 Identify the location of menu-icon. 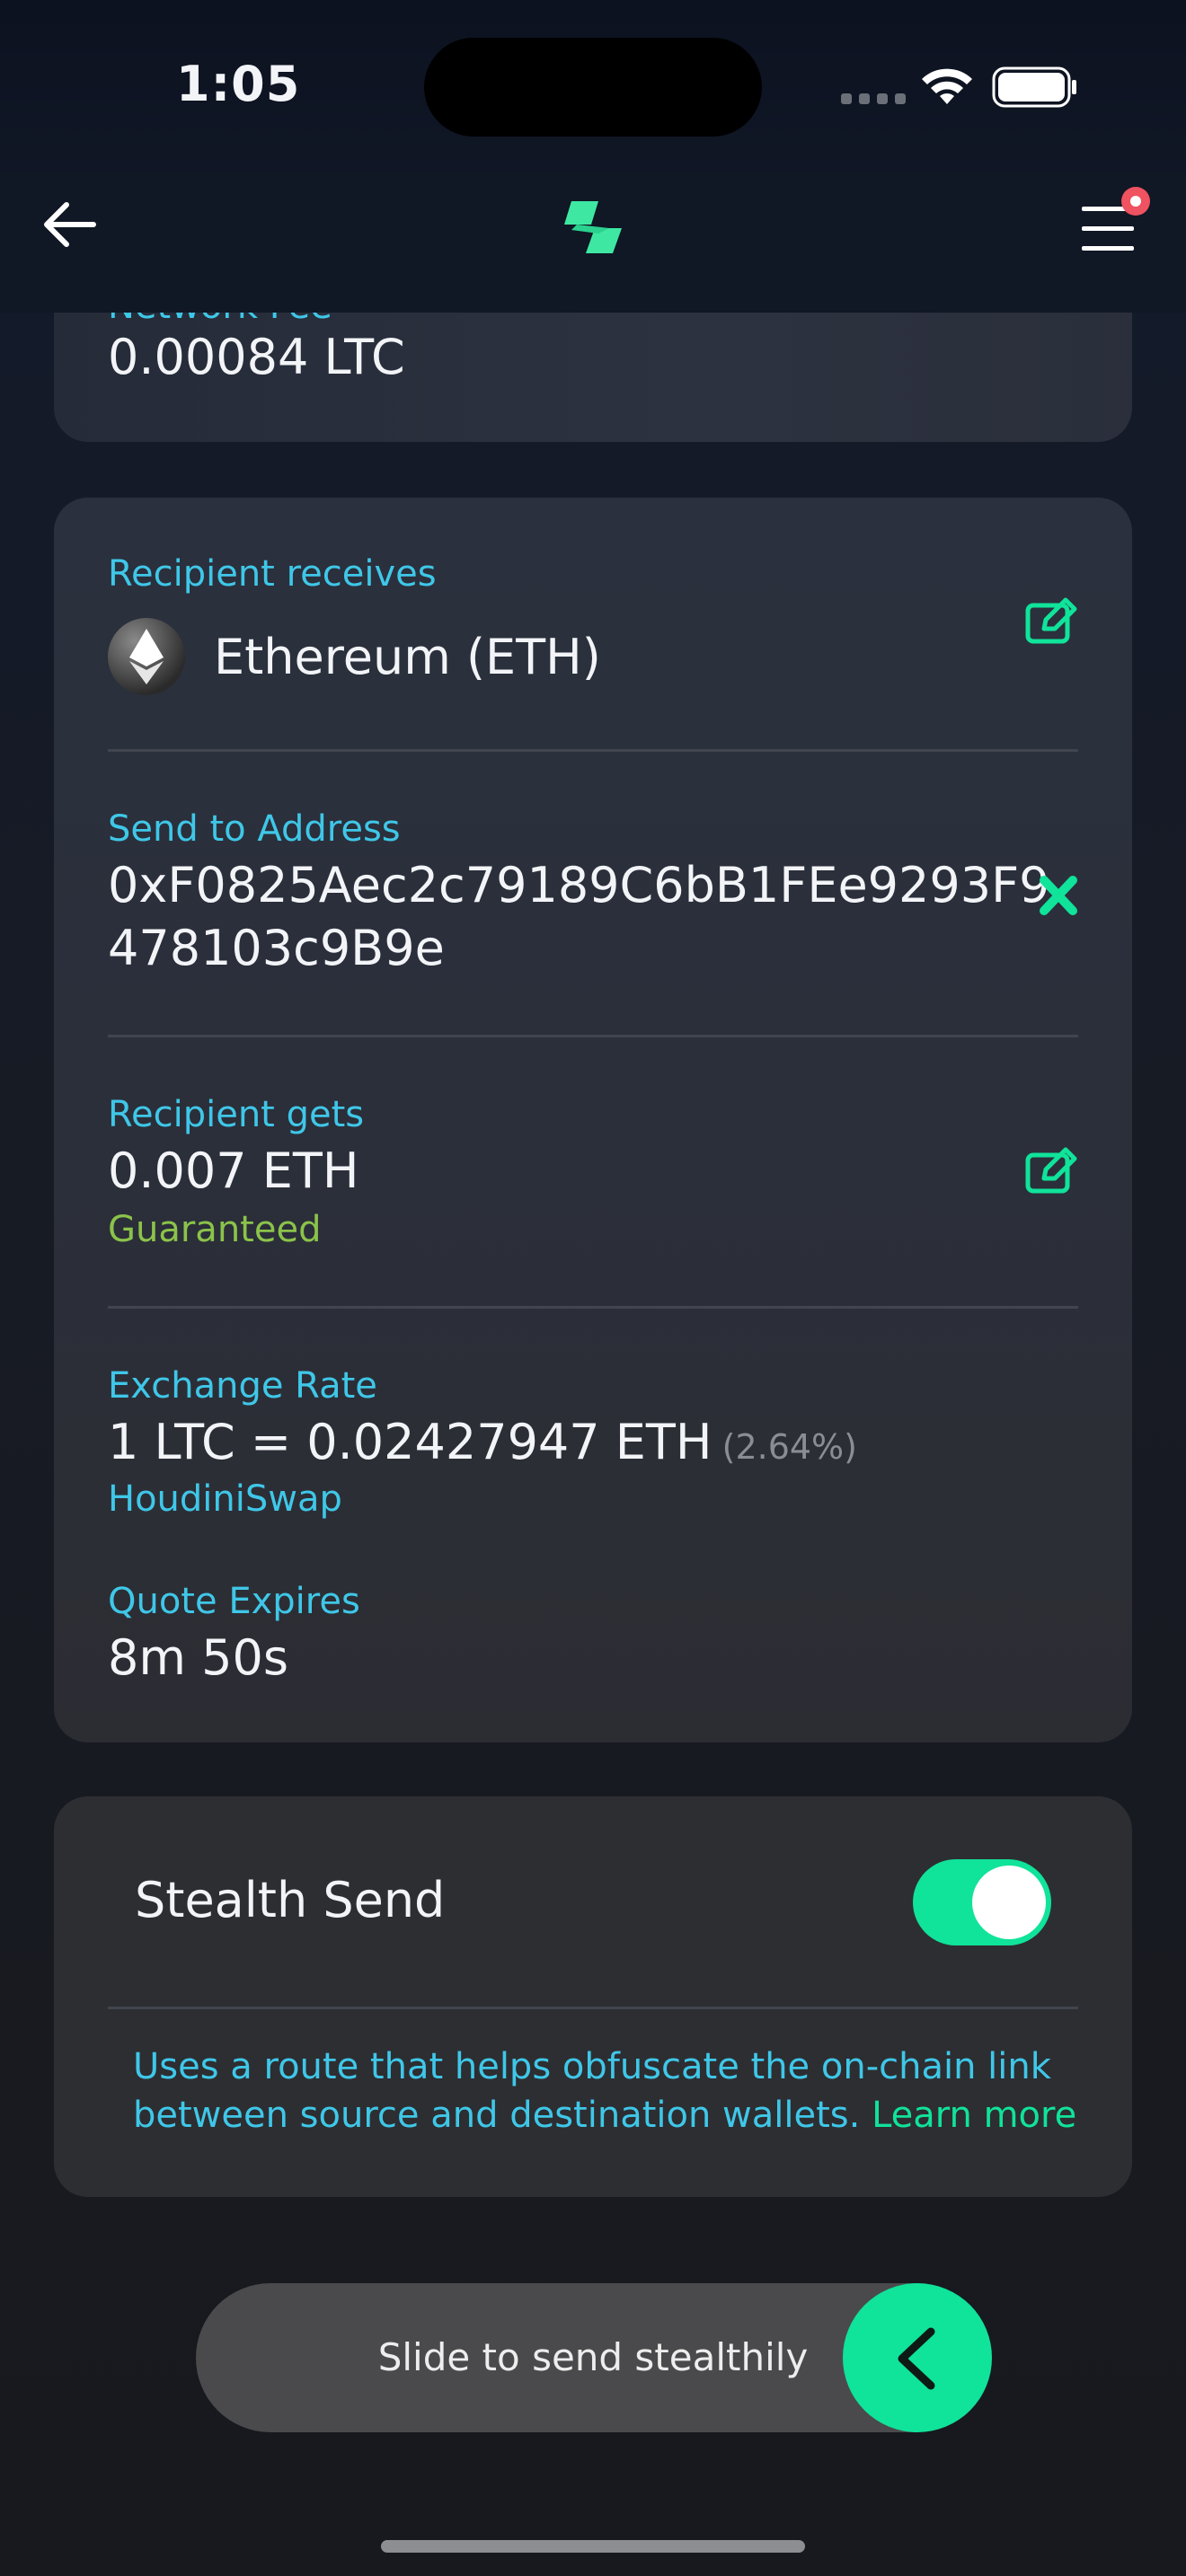
(1115, 222).